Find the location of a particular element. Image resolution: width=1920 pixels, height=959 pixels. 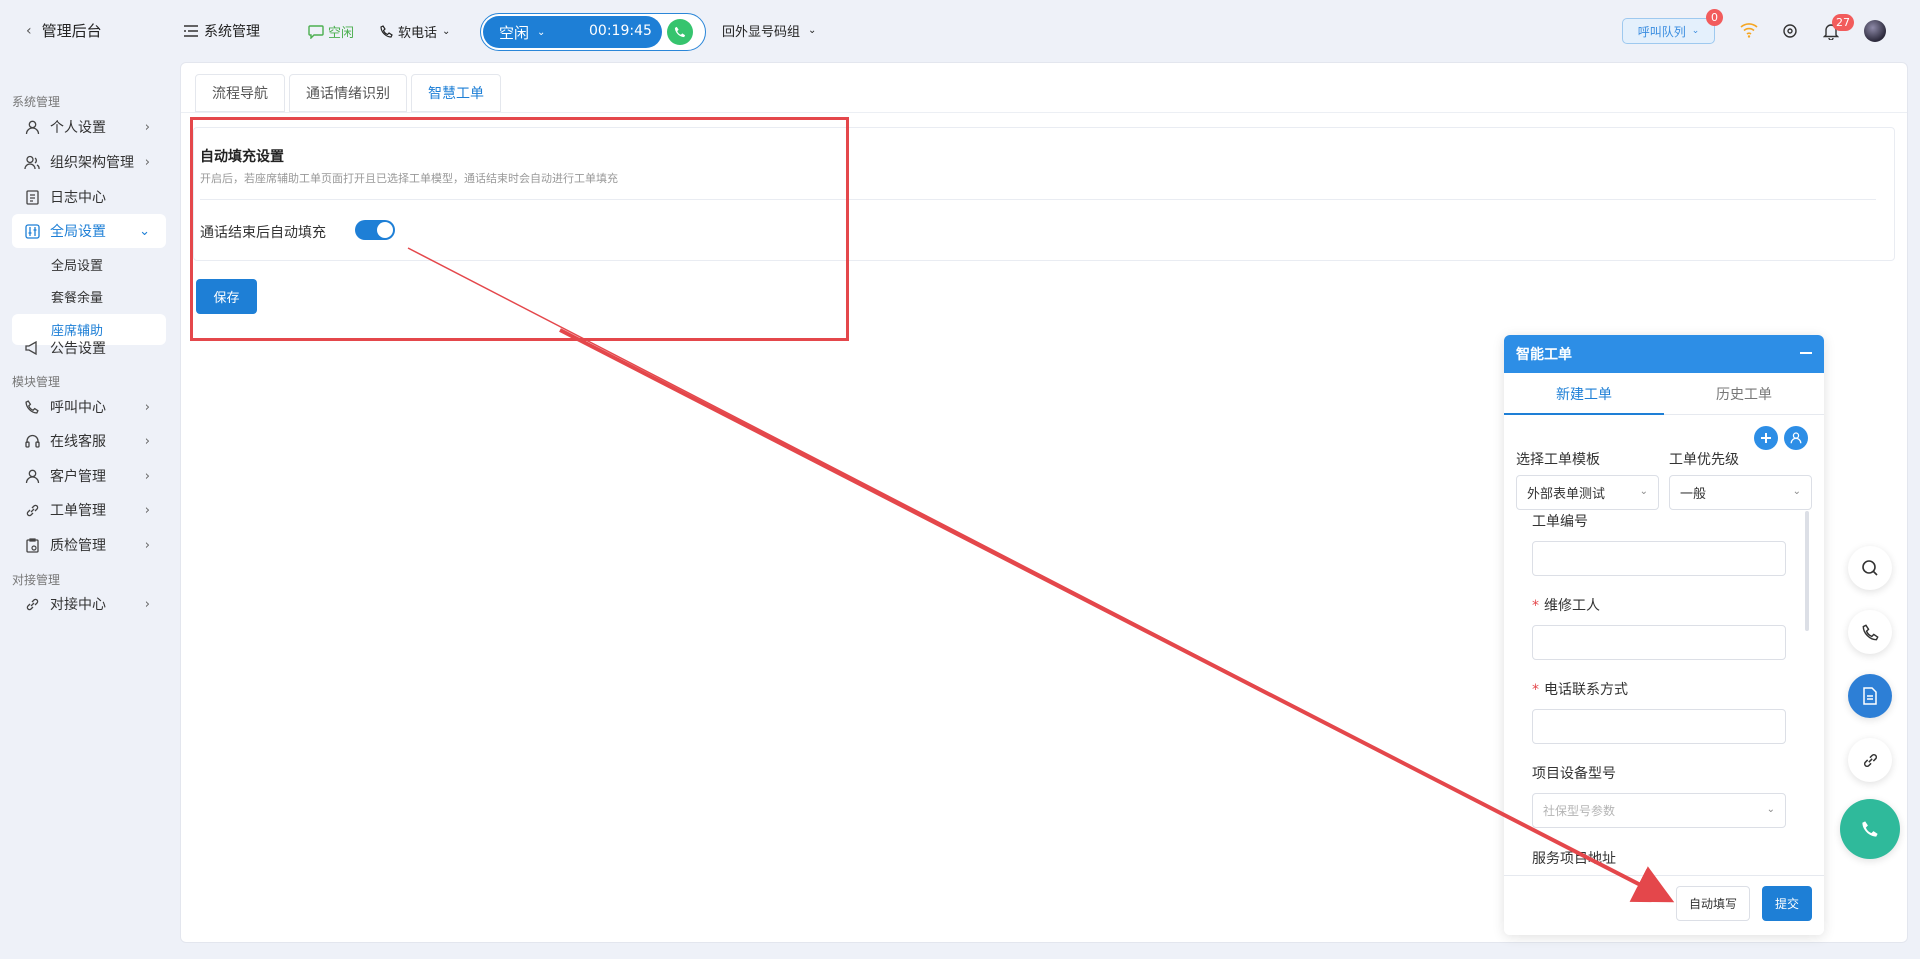

phone-fab is located at coordinates (1870, 632).